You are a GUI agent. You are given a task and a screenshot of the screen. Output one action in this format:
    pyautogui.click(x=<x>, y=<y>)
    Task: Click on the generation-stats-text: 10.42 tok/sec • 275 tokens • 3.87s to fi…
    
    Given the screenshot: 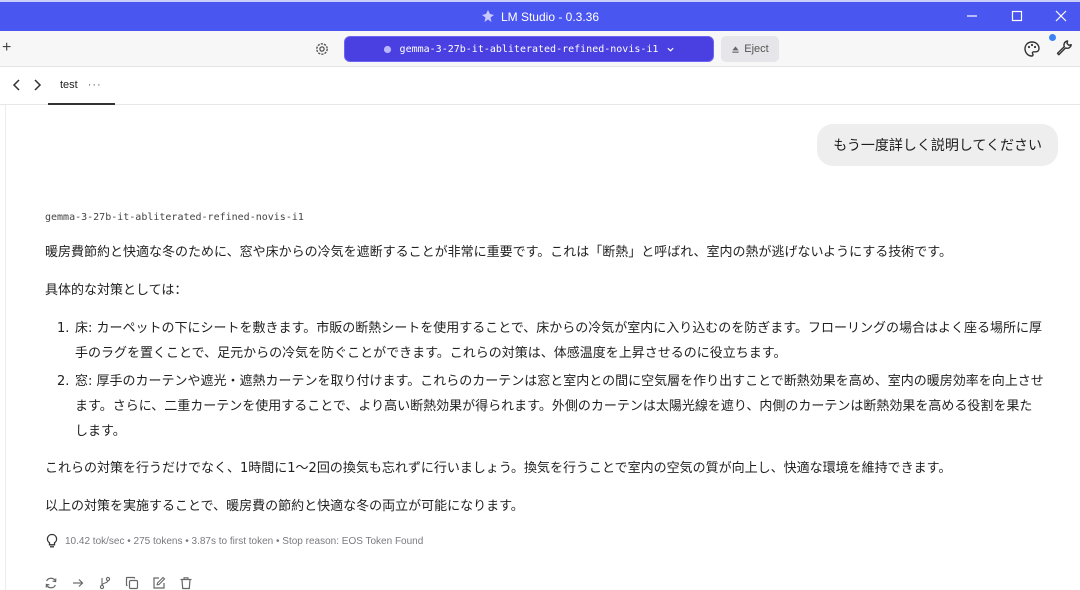 What is the action you would take?
    pyautogui.click(x=244, y=541)
    